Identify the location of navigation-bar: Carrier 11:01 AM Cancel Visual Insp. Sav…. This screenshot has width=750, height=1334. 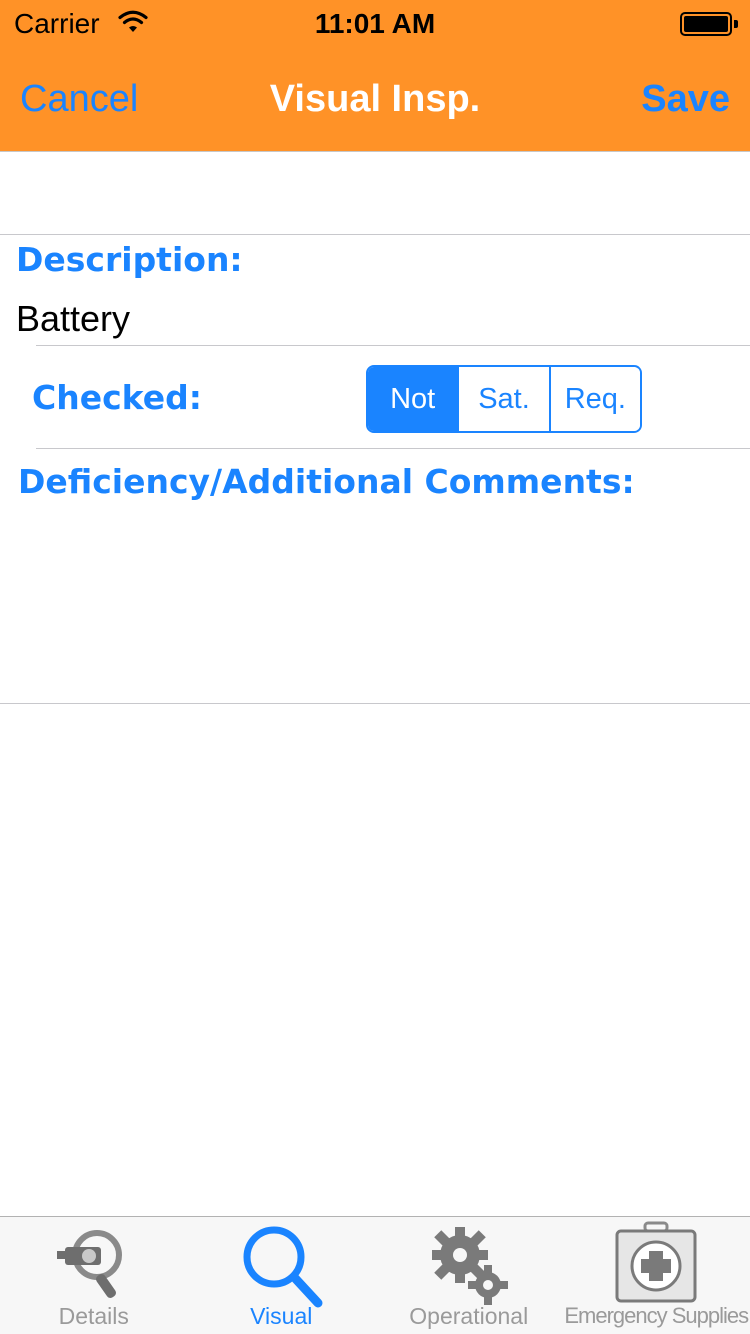
(375, 76).